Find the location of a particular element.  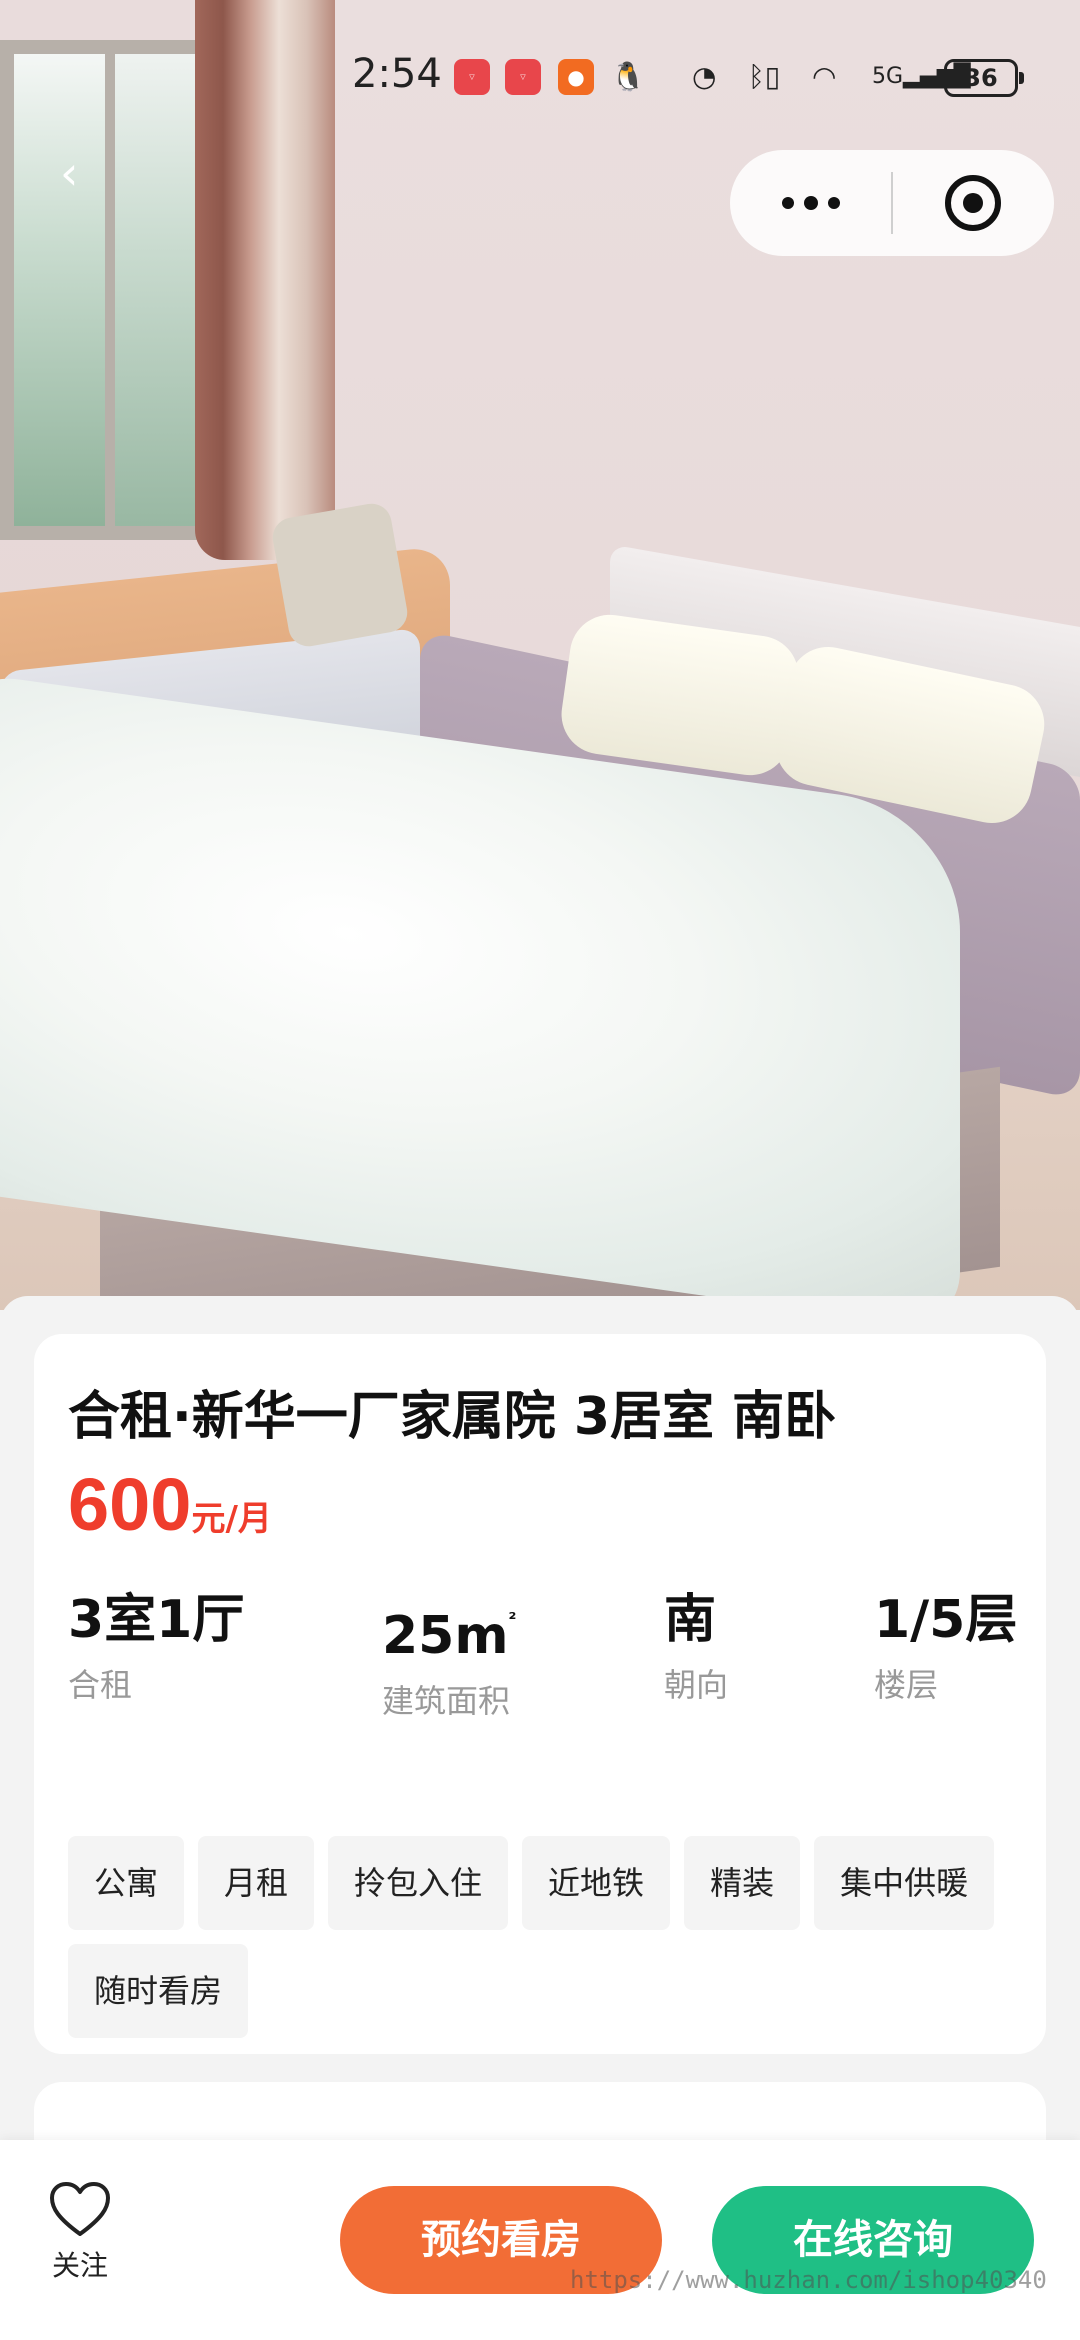

feature-tag: 拎包入住 is located at coordinates (418, 1883).